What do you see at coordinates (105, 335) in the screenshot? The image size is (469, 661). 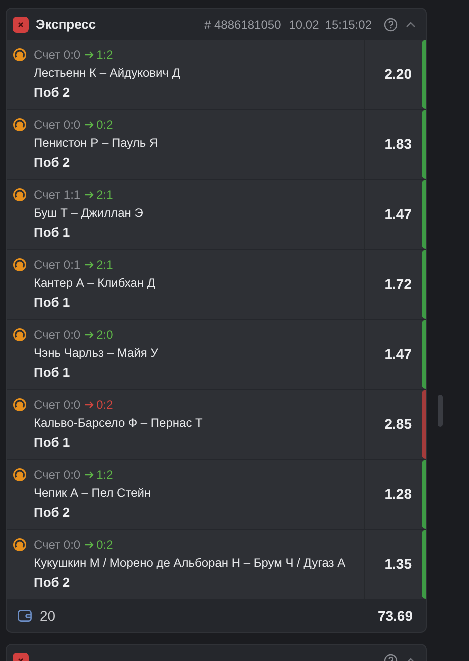 I see `score-result: 2:0` at bounding box center [105, 335].